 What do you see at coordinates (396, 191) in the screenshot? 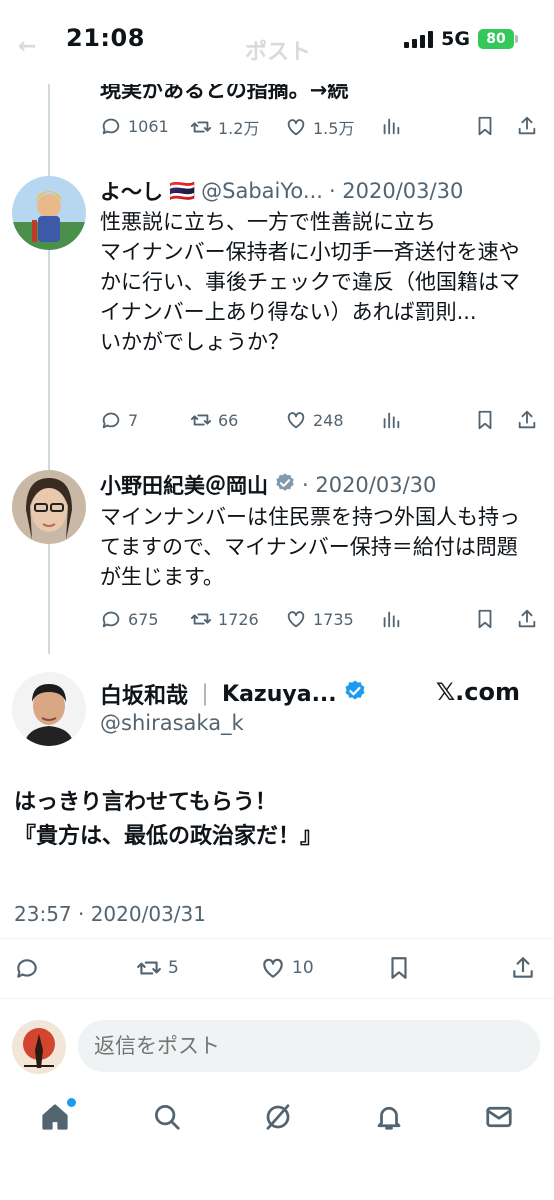
I see `reply1-date: · 2020/03/30` at bounding box center [396, 191].